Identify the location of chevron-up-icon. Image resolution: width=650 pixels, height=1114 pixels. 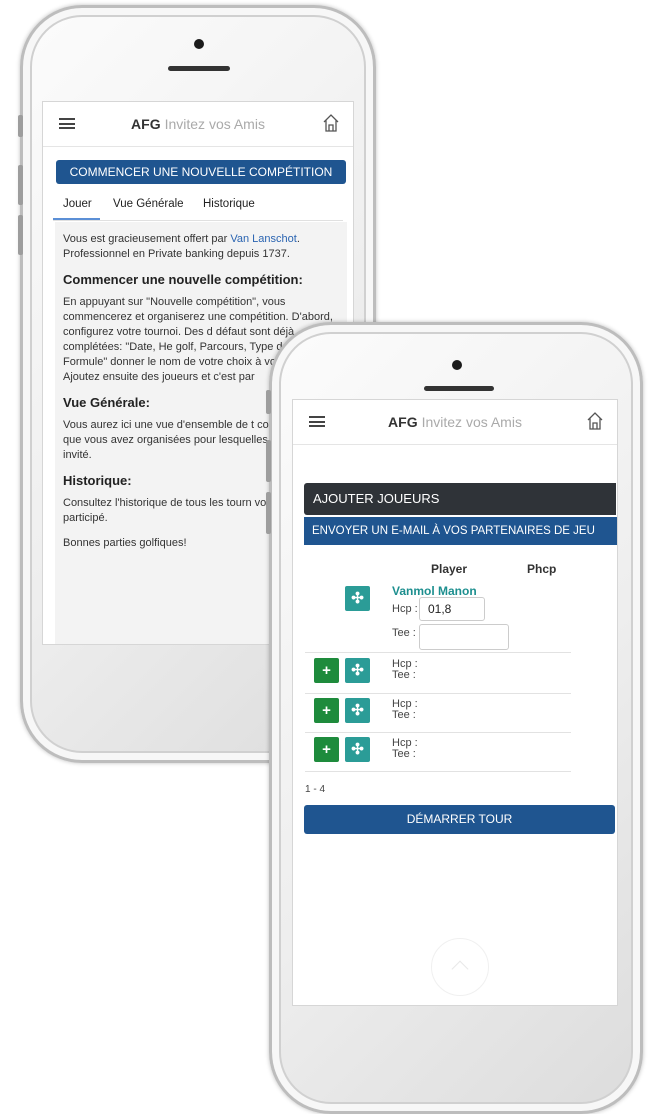
(460, 969).